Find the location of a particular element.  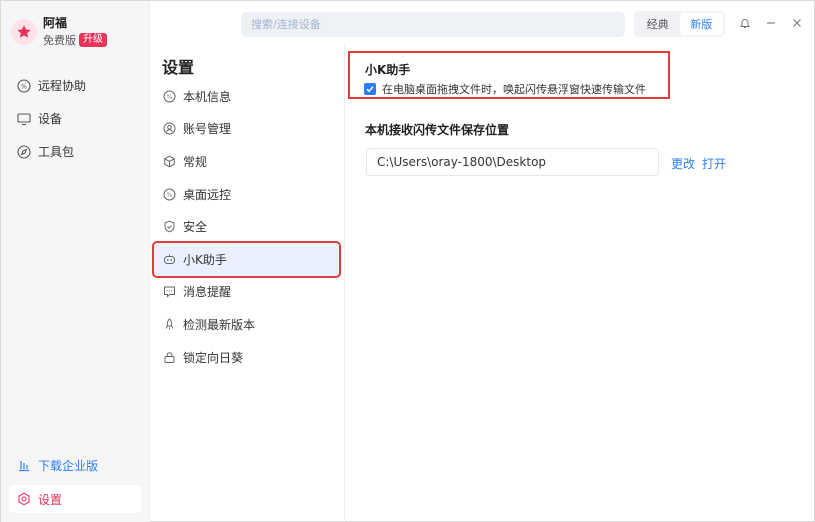

minimize-icon is located at coordinates (771, 23).